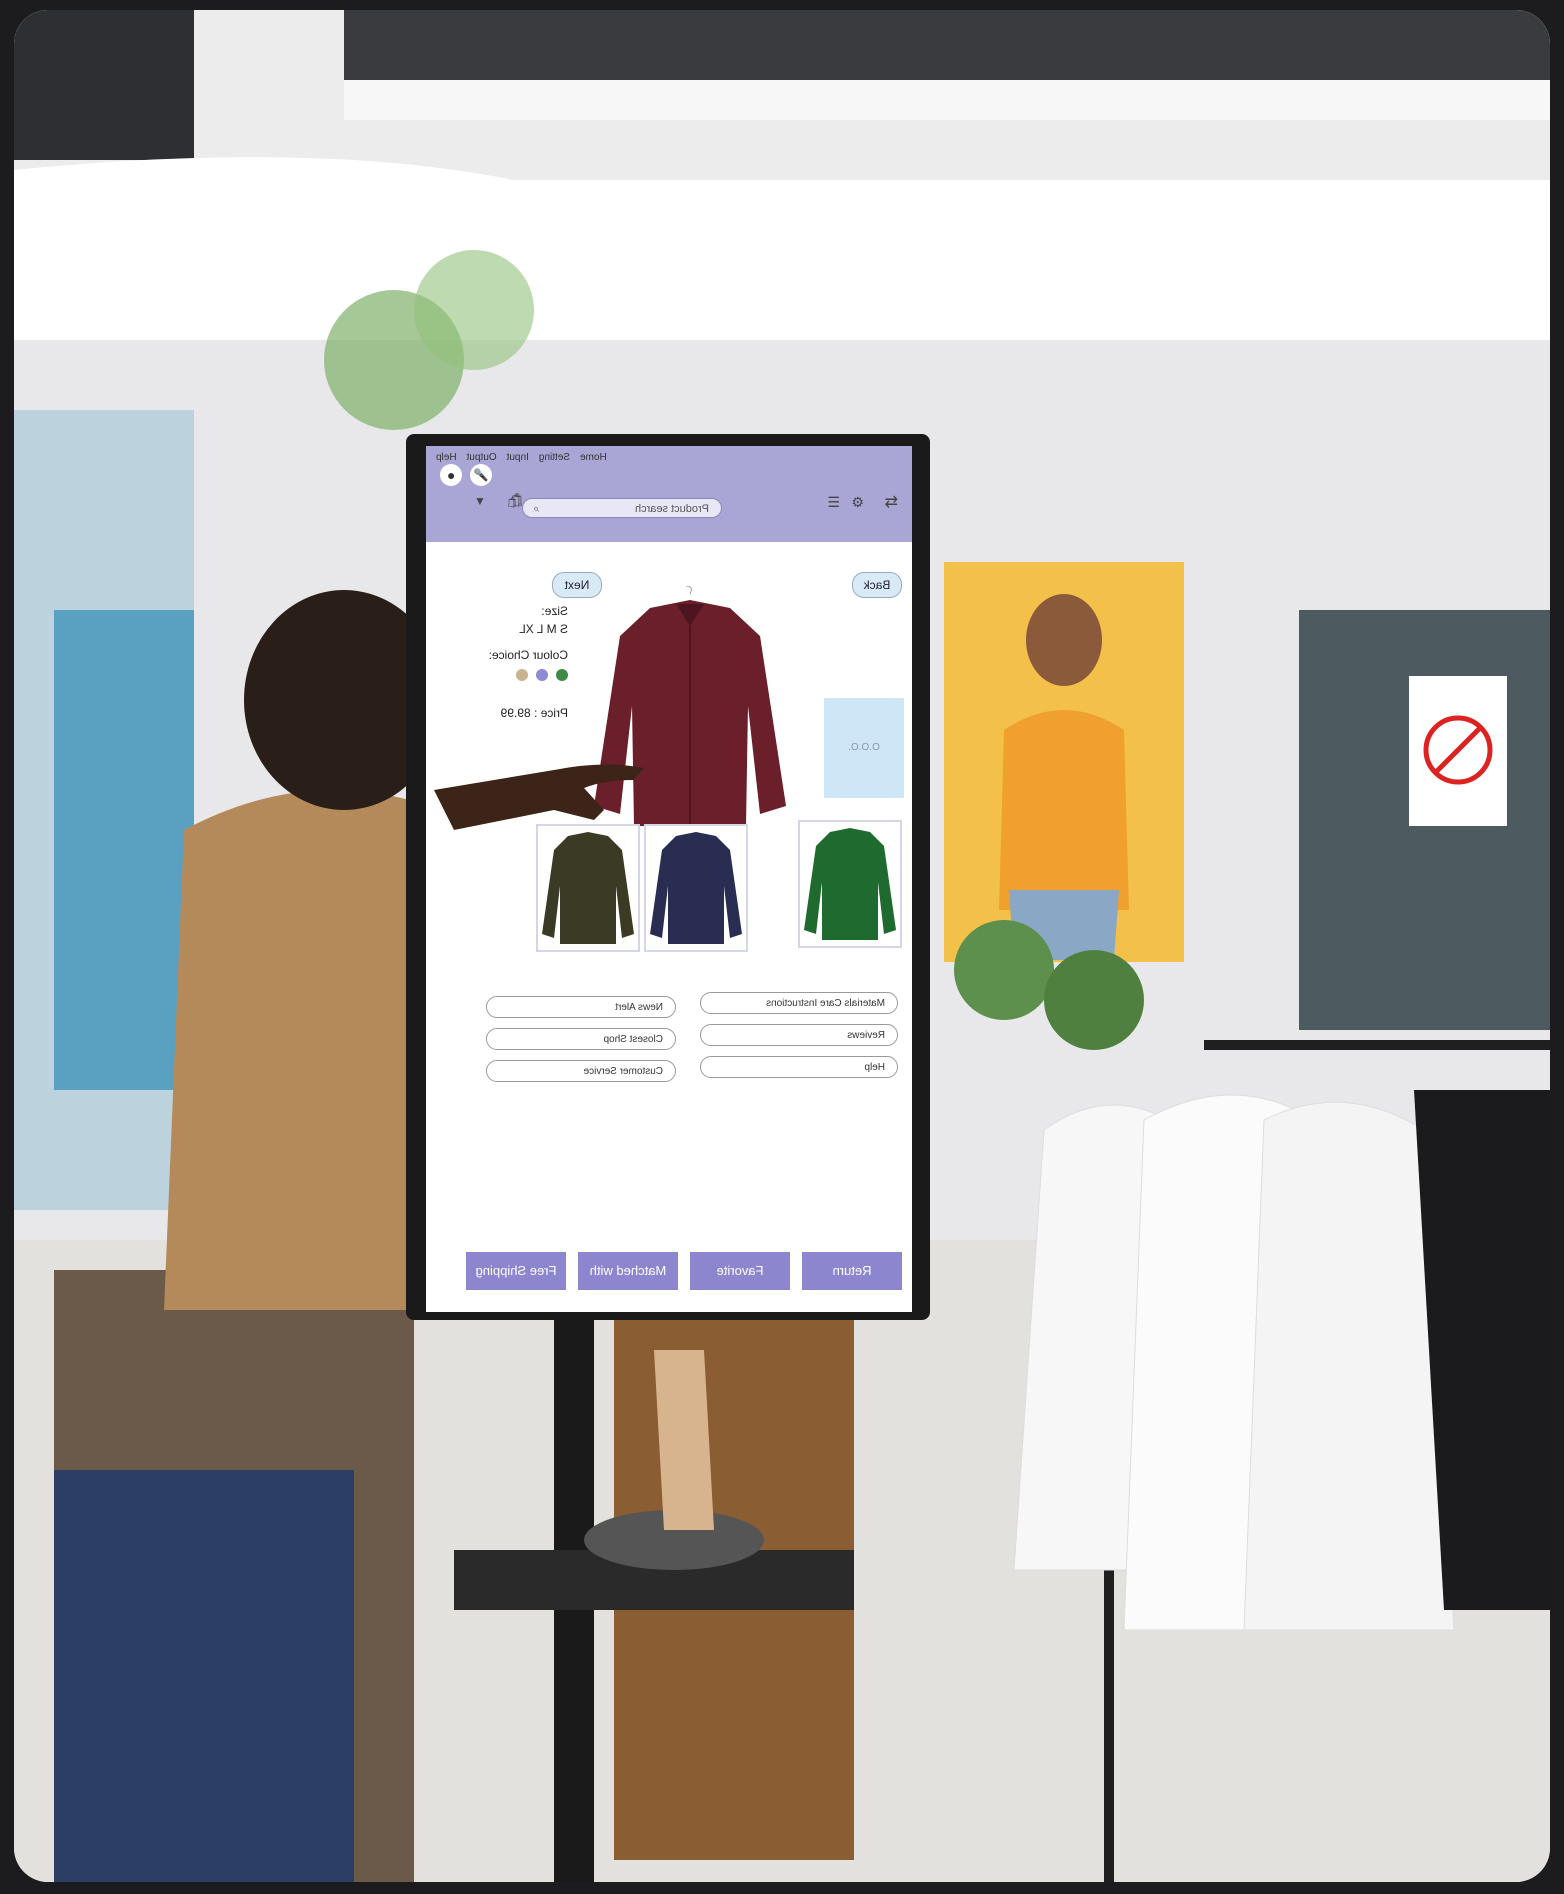 This screenshot has height=1894, width=1564. I want to click on size-options: S M L XL, so click(528, 629).